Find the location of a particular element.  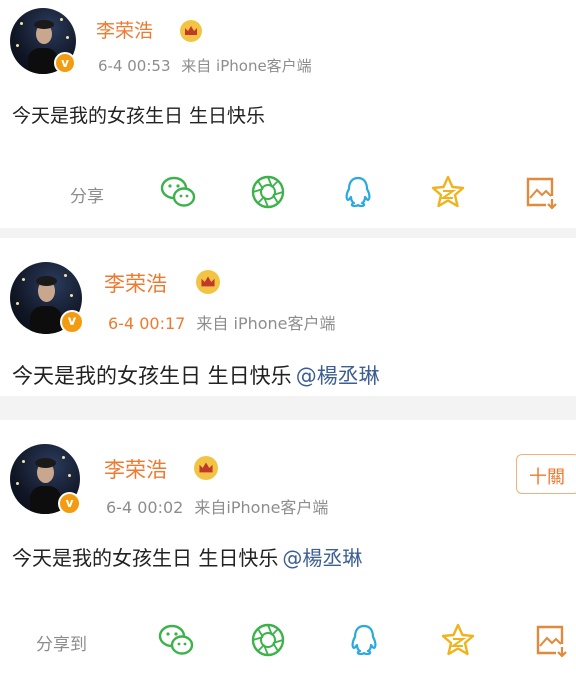

post-text: 今天是我的女孩生日 生日快乐 is located at coordinates (138, 114).